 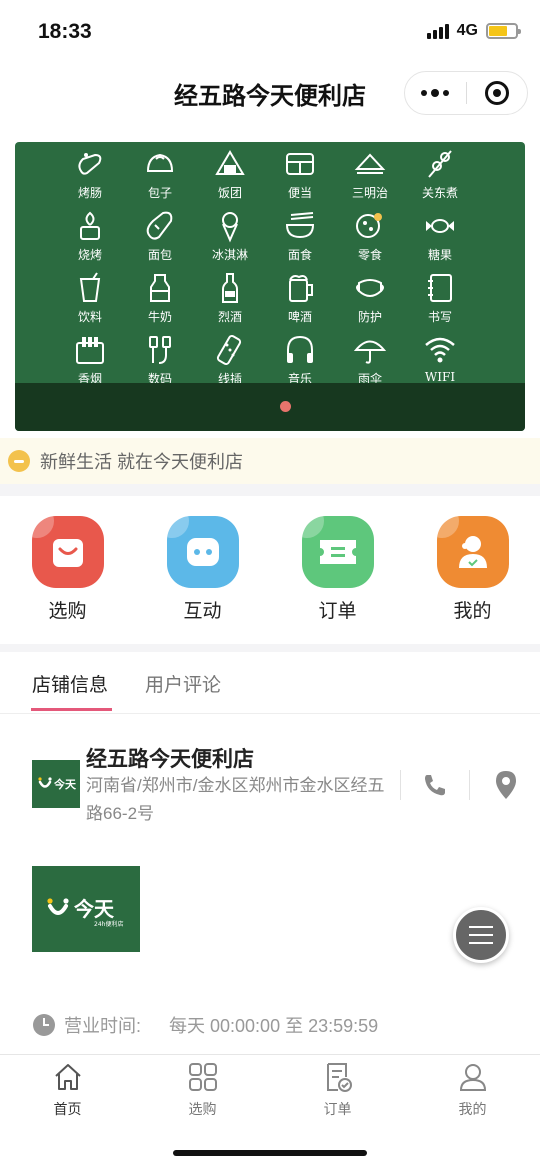 What do you see at coordinates (300, 350) in the screenshot?
I see `headphones-icon` at bounding box center [300, 350].